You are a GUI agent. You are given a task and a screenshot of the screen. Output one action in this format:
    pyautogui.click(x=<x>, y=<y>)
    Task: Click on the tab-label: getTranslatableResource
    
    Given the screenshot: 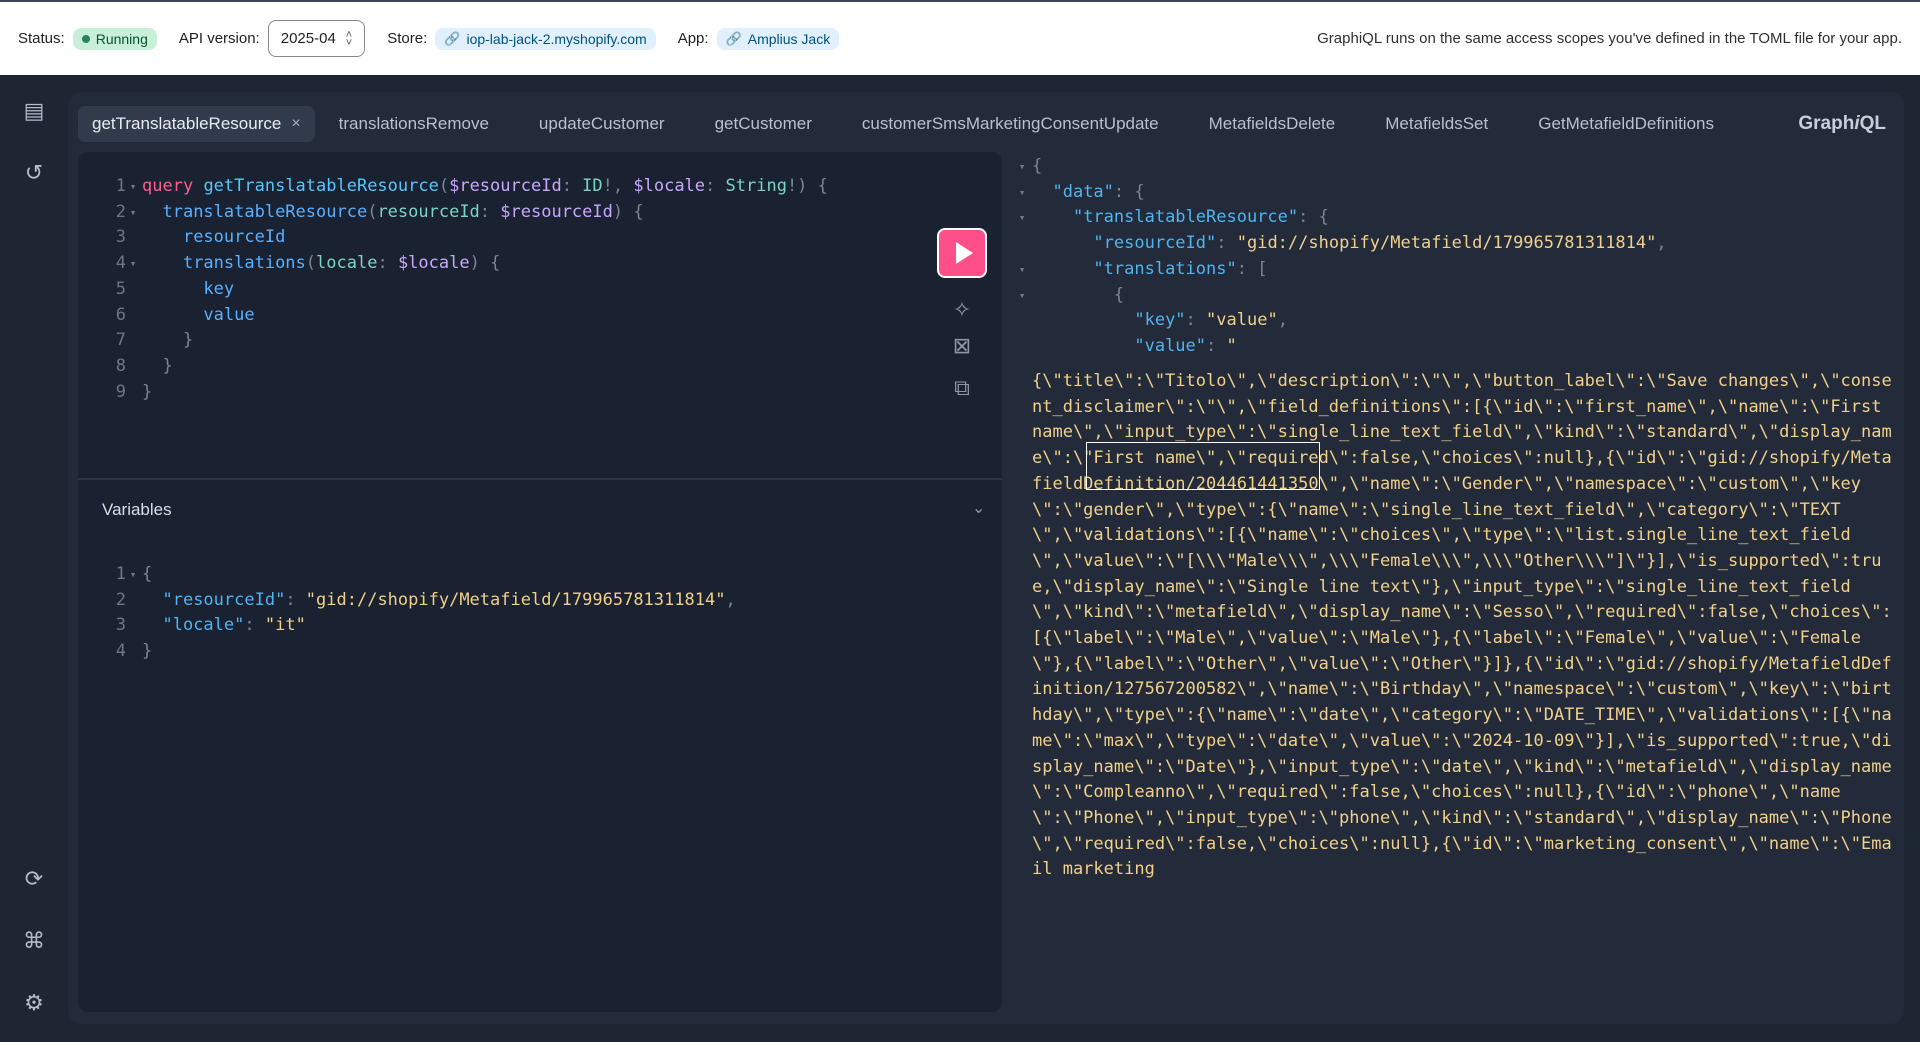 What is the action you would take?
    pyautogui.click(x=187, y=123)
    